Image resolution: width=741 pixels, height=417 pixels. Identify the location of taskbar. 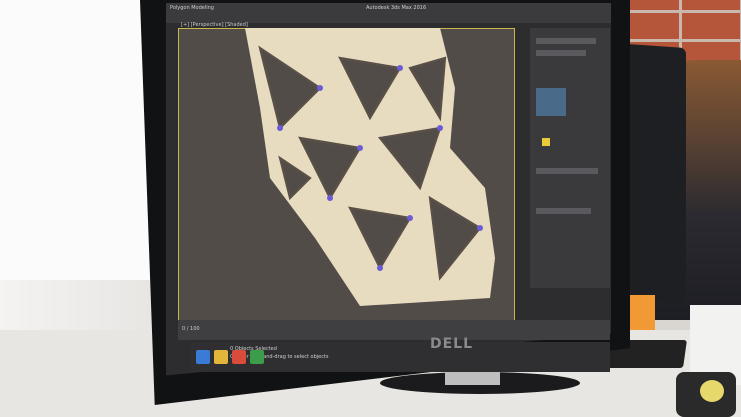
(246, 361).